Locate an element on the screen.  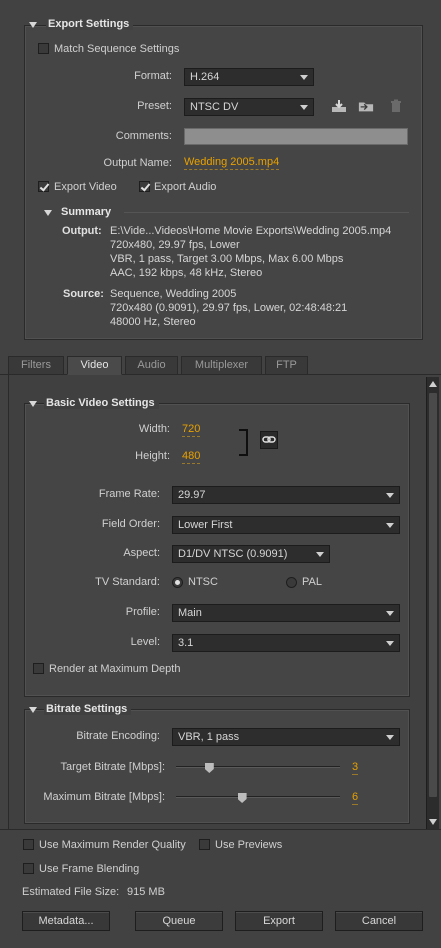
preset-label: Preset: is located at coordinates (154, 106).